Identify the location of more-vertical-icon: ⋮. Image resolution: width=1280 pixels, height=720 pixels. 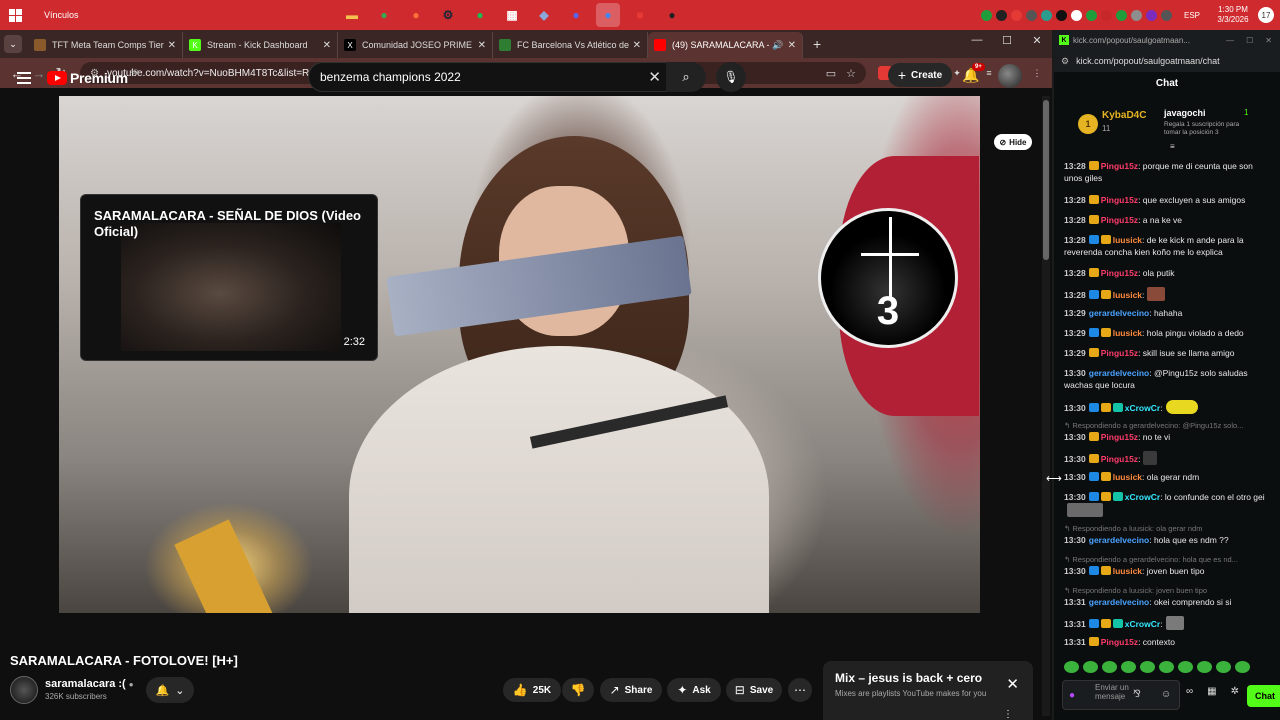
(1008, 714).